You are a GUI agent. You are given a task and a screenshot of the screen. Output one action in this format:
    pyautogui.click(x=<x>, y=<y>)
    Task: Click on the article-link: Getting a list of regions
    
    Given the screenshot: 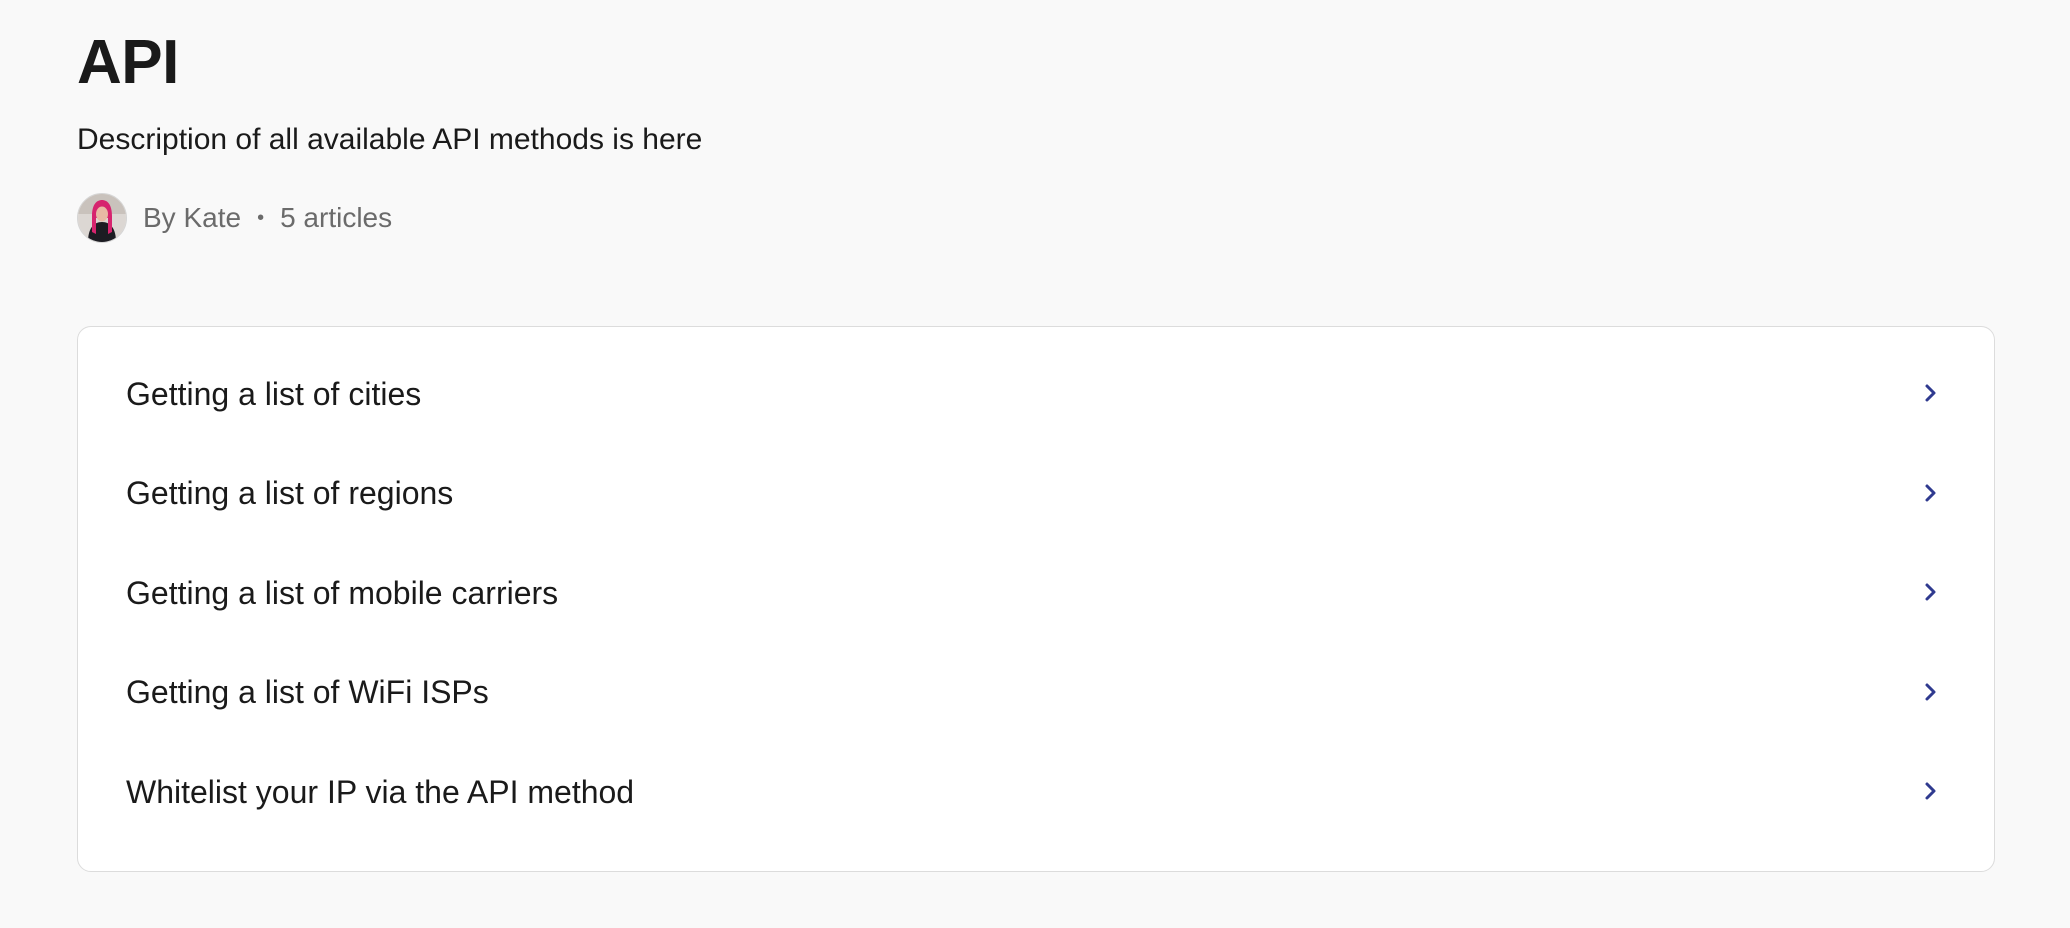 What is the action you would take?
    pyautogui.click(x=1036, y=520)
    